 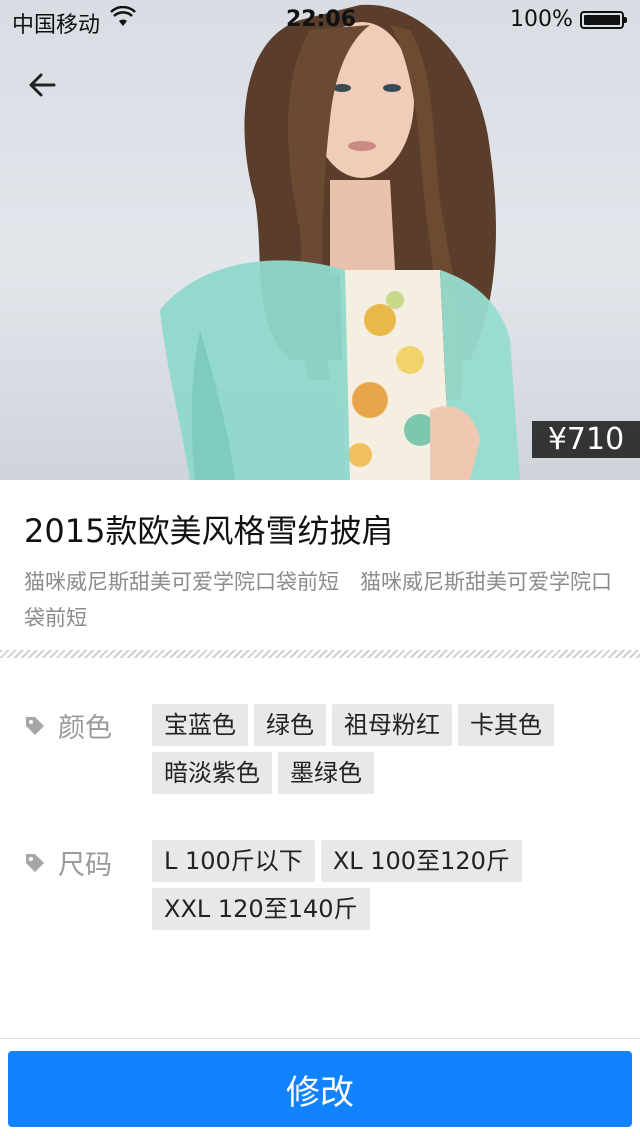 What do you see at coordinates (85, 728) in the screenshot?
I see `color-label-text: 颜色` at bounding box center [85, 728].